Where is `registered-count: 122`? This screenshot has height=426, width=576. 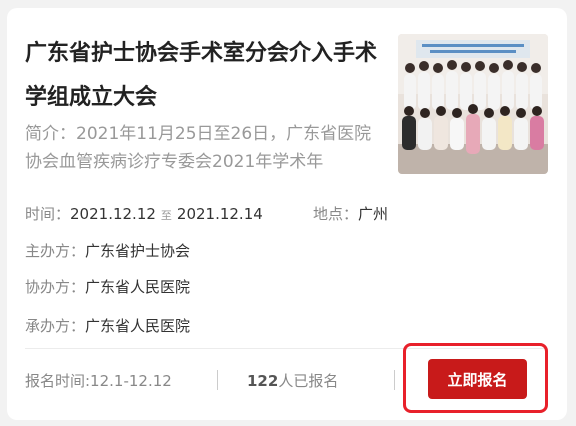 registered-count: 122 is located at coordinates (263, 381).